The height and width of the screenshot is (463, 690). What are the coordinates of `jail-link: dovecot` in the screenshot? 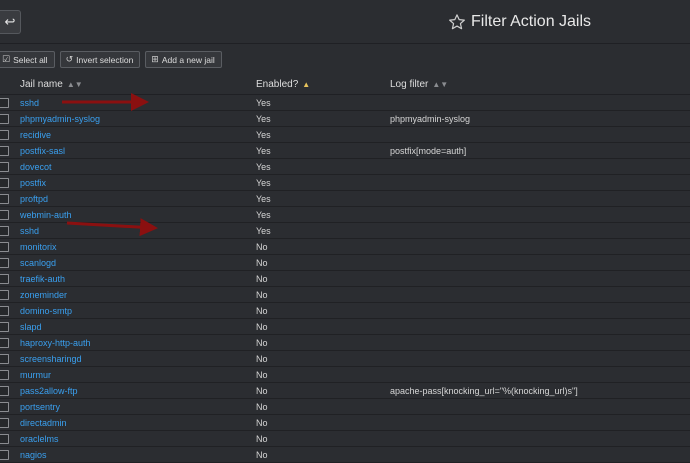 It's located at (36, 167).